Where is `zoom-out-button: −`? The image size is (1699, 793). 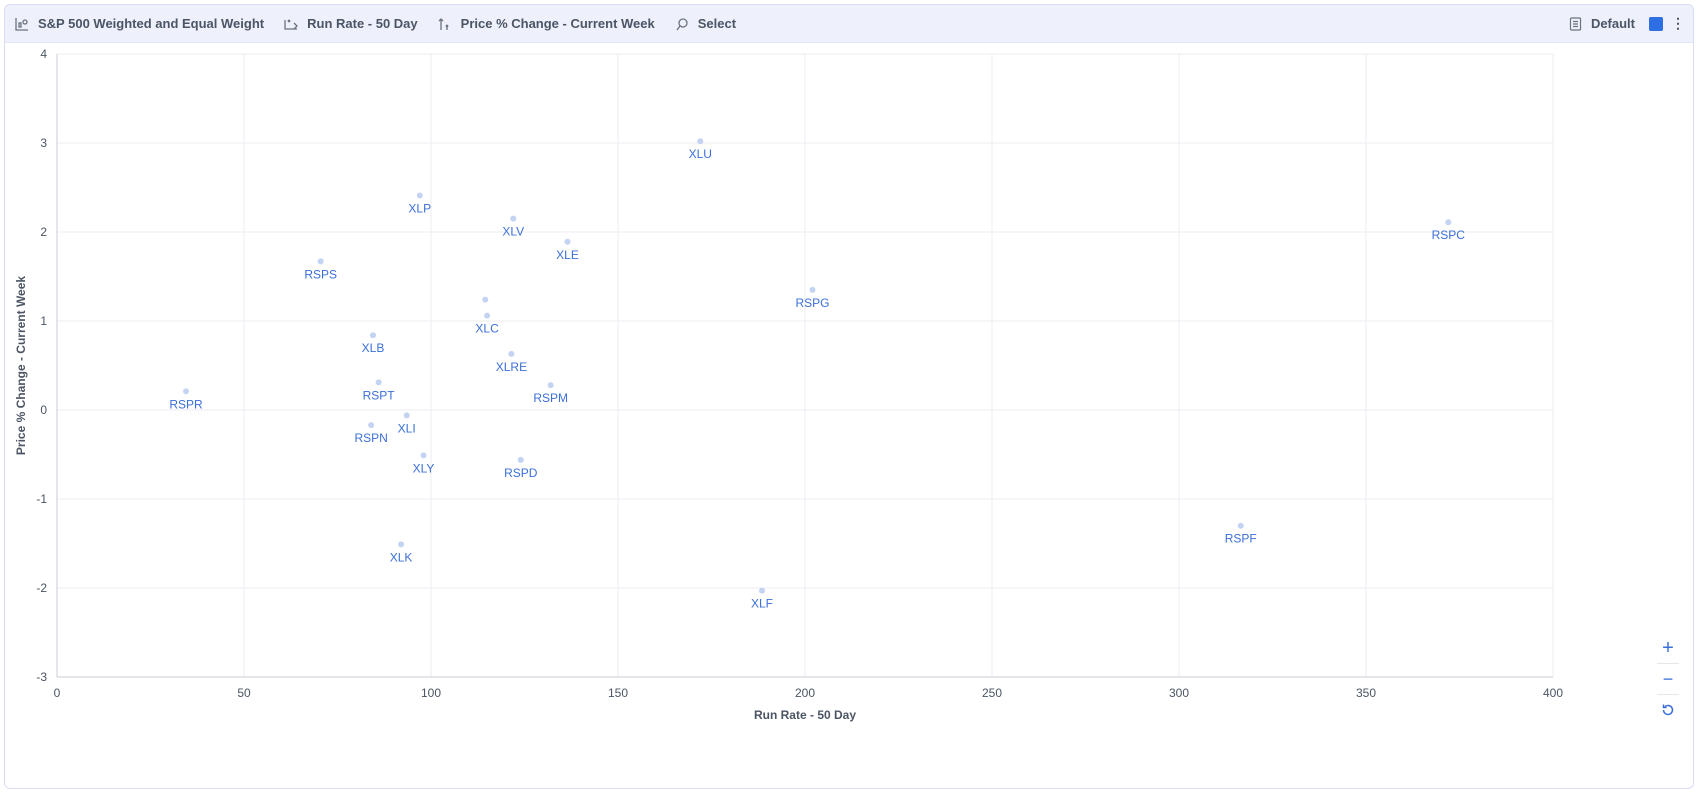
zoom-out-button: − is located at coordinates (1668, 679).